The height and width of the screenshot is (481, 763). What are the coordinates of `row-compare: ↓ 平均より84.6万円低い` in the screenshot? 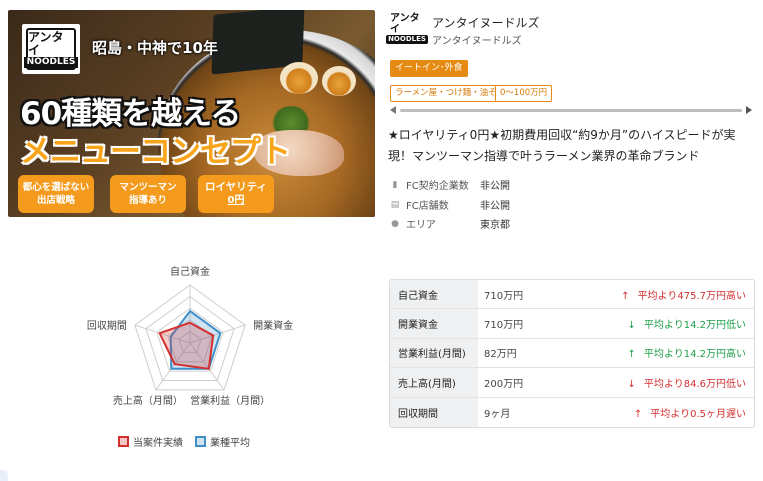 It's located at (671, 382).